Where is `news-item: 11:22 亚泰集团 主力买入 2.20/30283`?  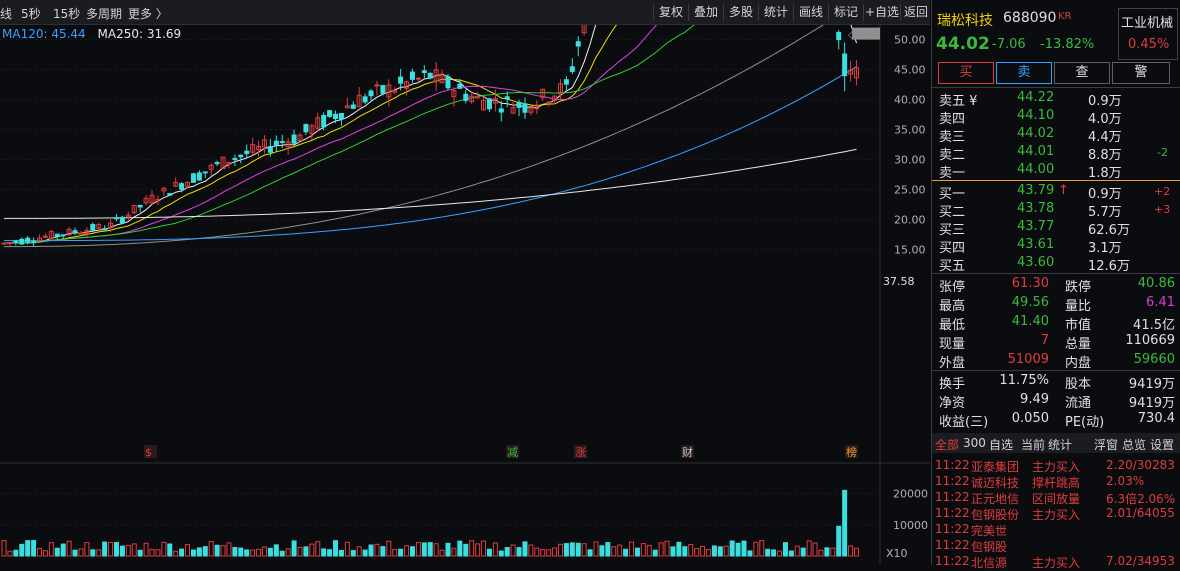
news-item: 11:22 亚泰集团 主力买入 2.20/30283 is located at coordinates (1057, 466).